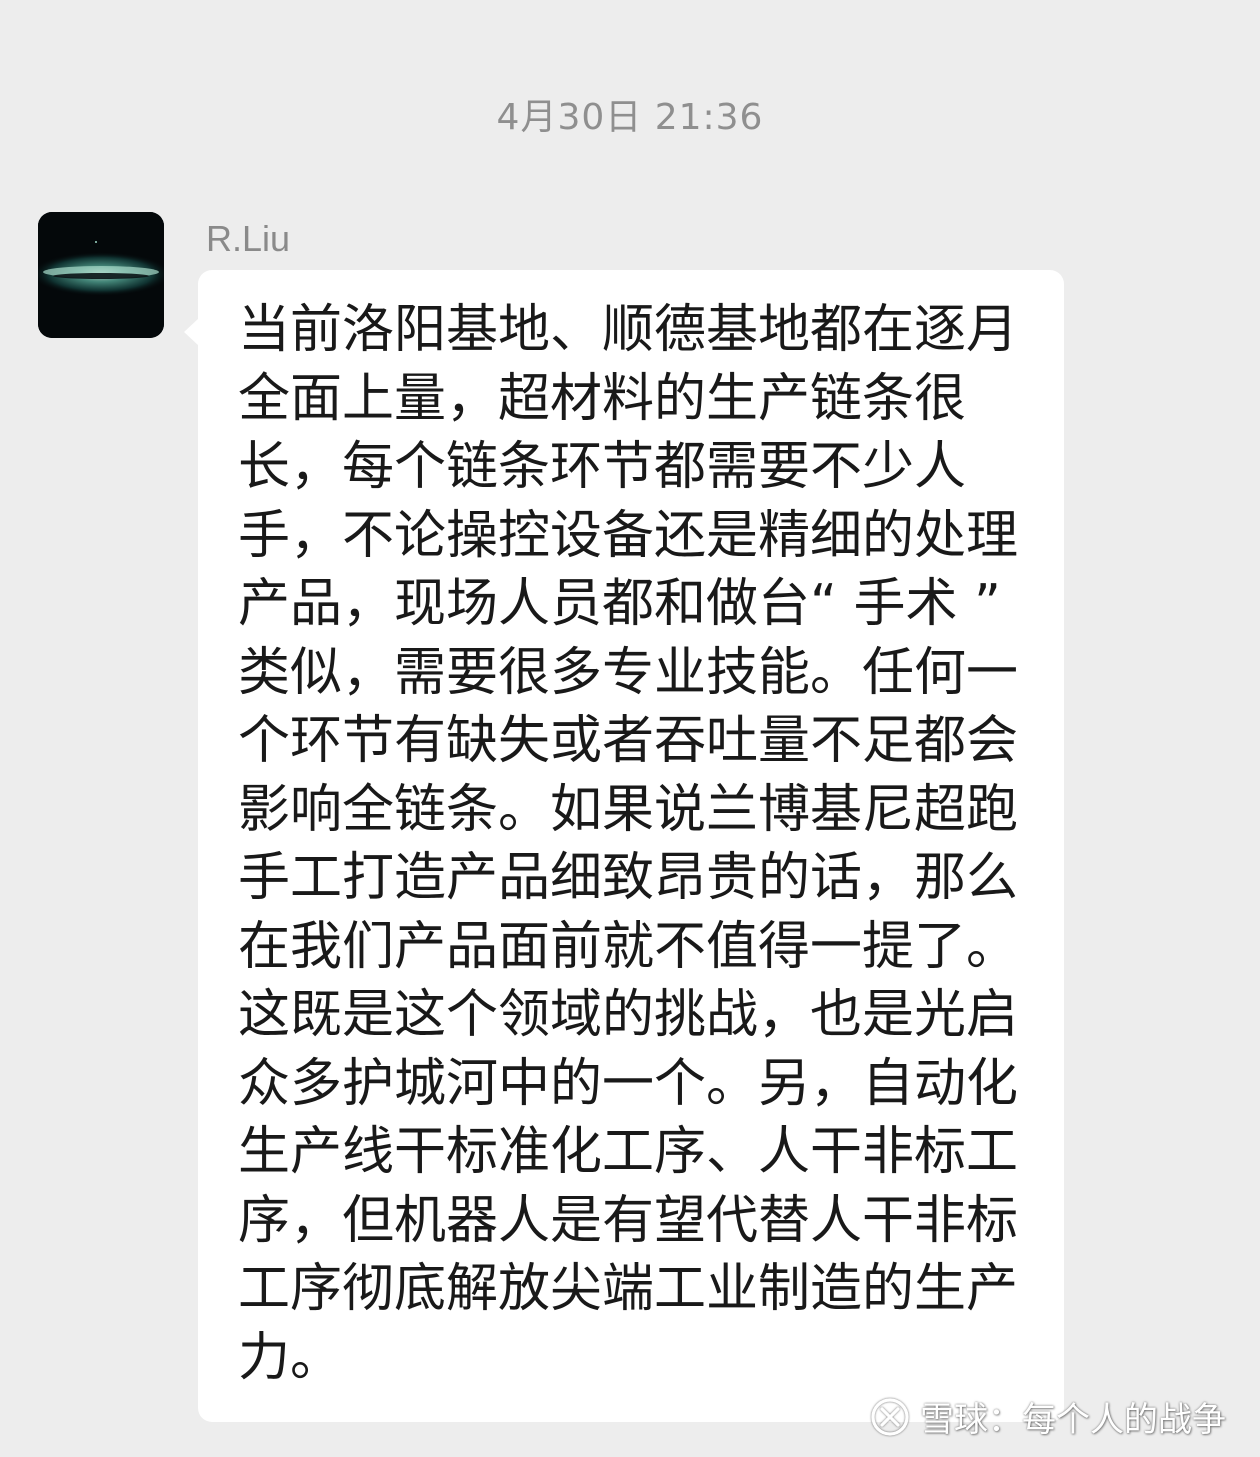  Describe the element at coordinates (628, 672) in the screenshot. I see `message-line: 类似，需要很多专业技能。任何一` at that location.